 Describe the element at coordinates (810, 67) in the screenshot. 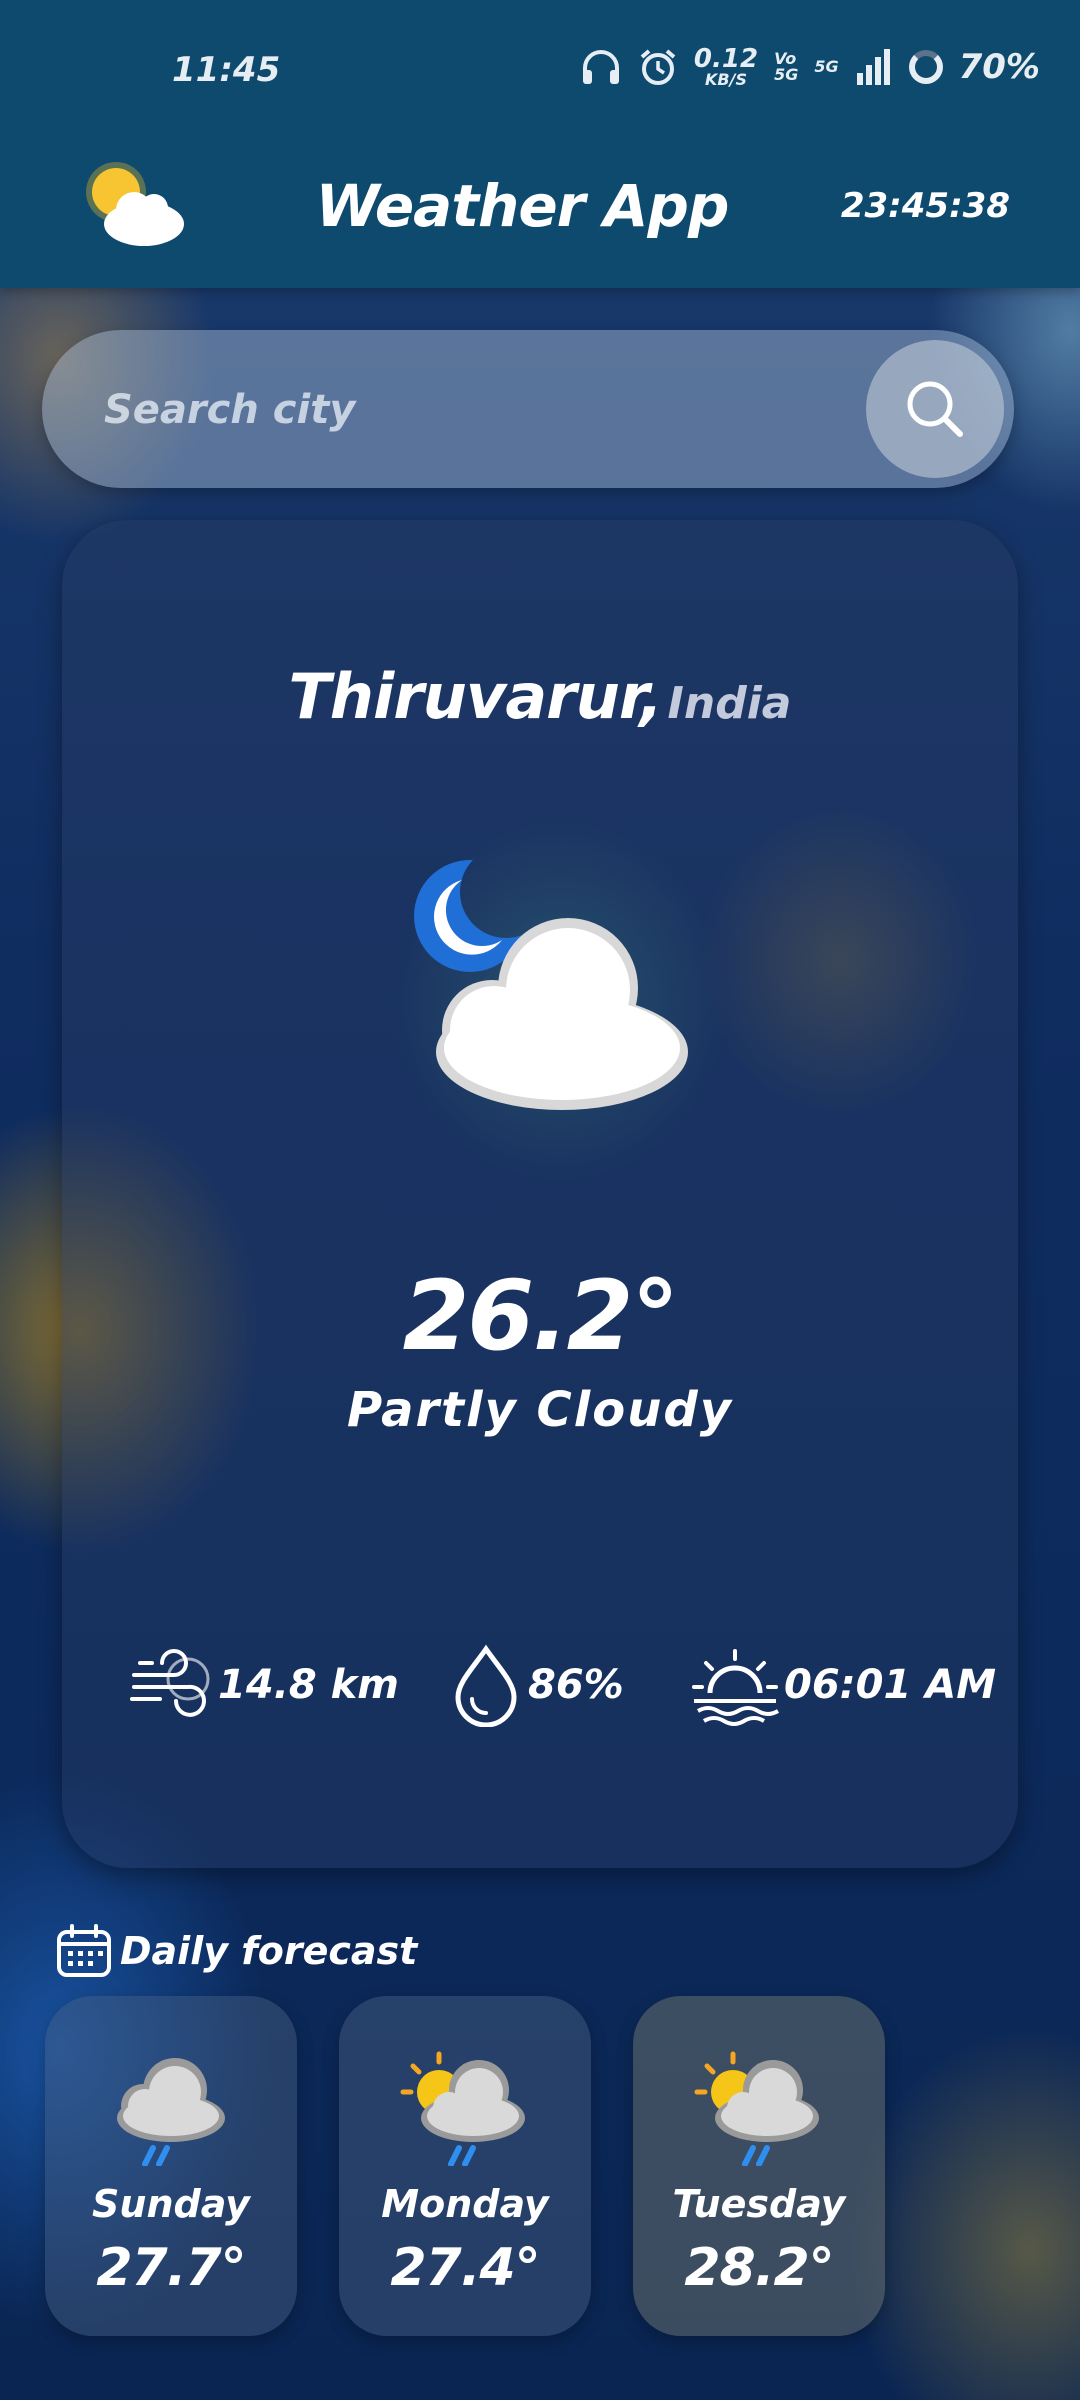

I see `status-icons: 0.12 KB/S Vo 5G 5G 70%` at that location.